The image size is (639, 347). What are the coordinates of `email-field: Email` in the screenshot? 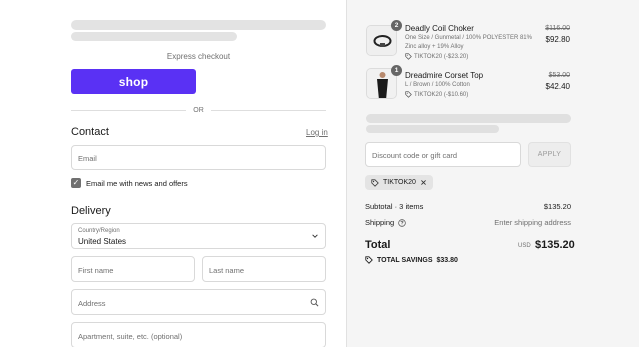 It's located at (198, 157).